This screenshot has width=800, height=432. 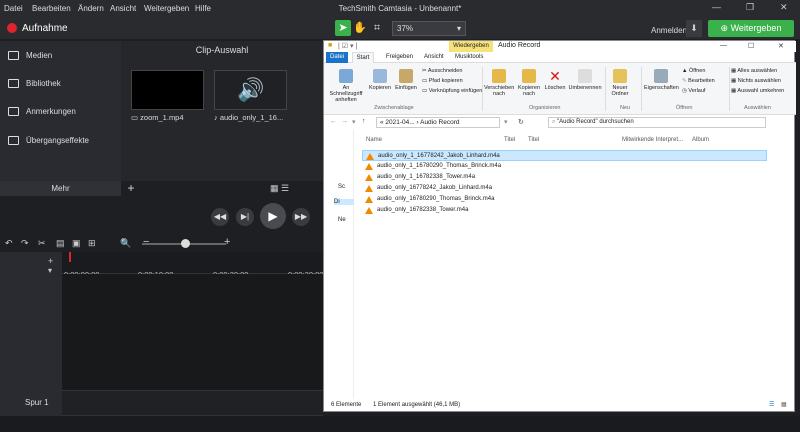 I want to click on copy-to-button: Kopieren nach, so click(x=529, y=83).